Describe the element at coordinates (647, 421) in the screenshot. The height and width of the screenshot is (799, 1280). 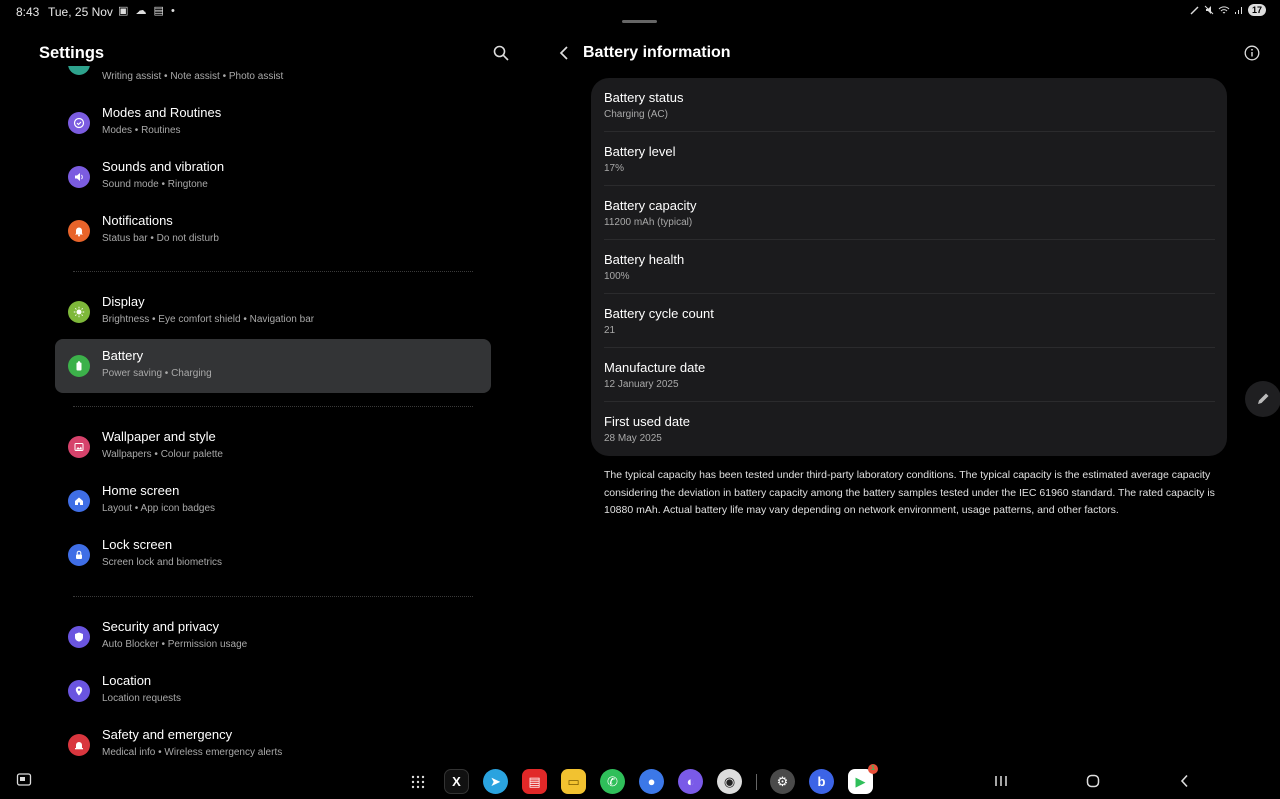
I see `info-label: First used date` at that location.